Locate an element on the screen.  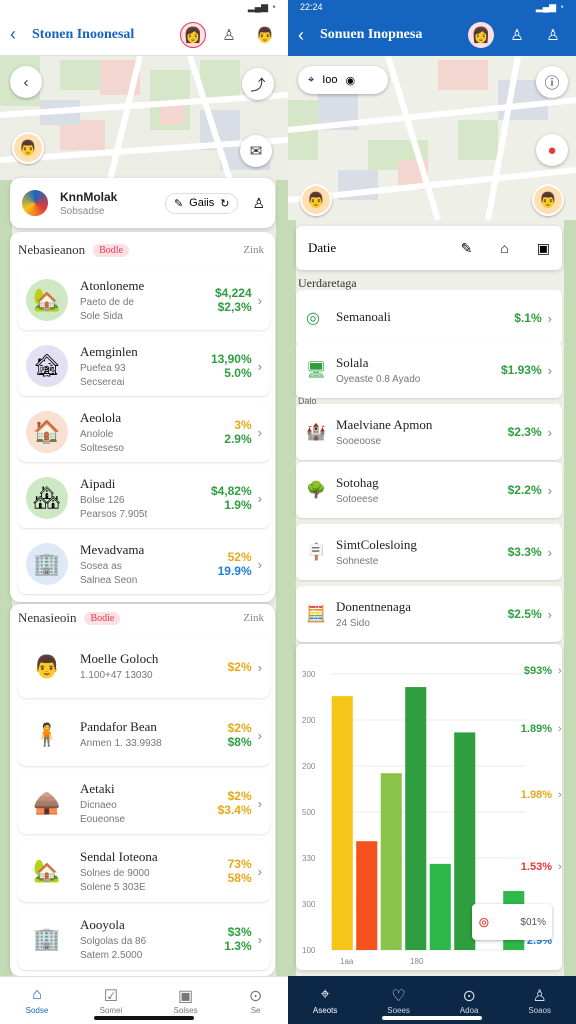
house-icon: 🏘 is located at coordinates (47, 498).